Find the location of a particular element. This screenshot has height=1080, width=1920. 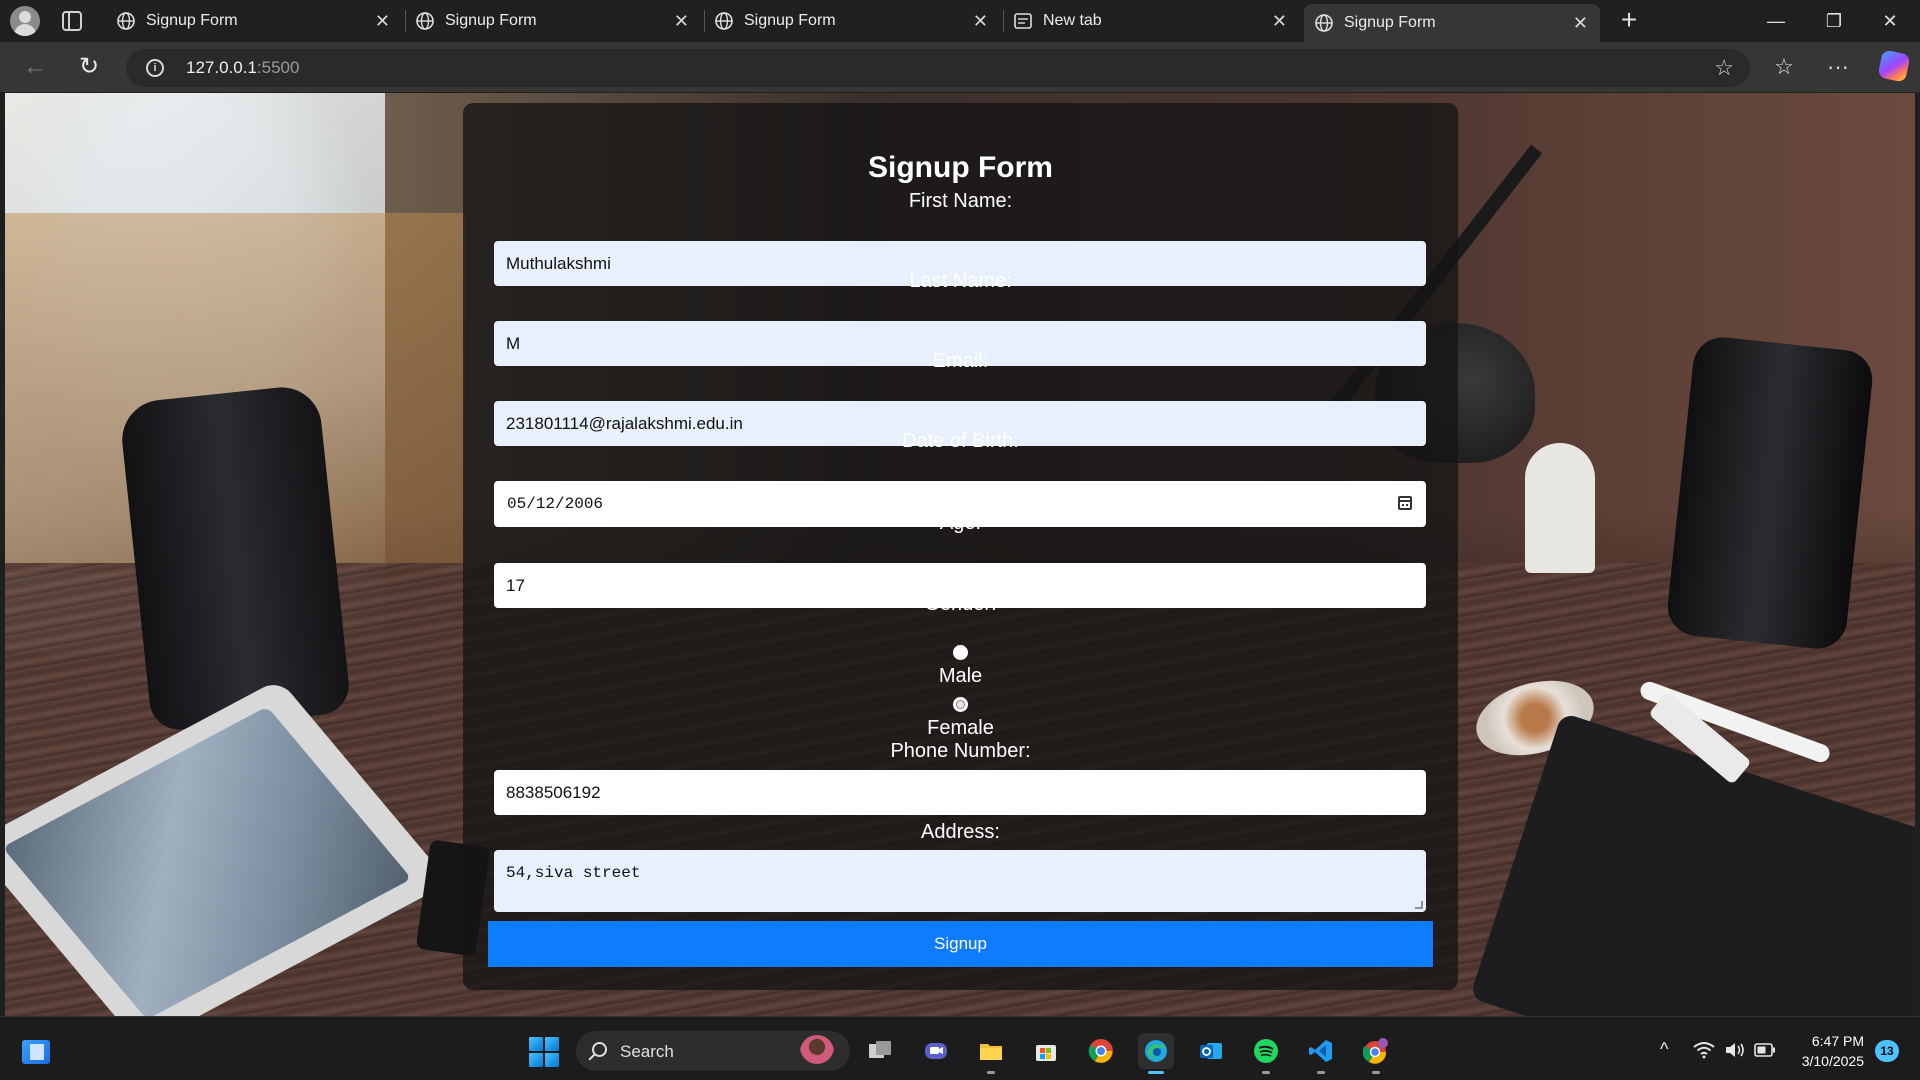

site-info-icon: i is located at coordinates (155, 68).